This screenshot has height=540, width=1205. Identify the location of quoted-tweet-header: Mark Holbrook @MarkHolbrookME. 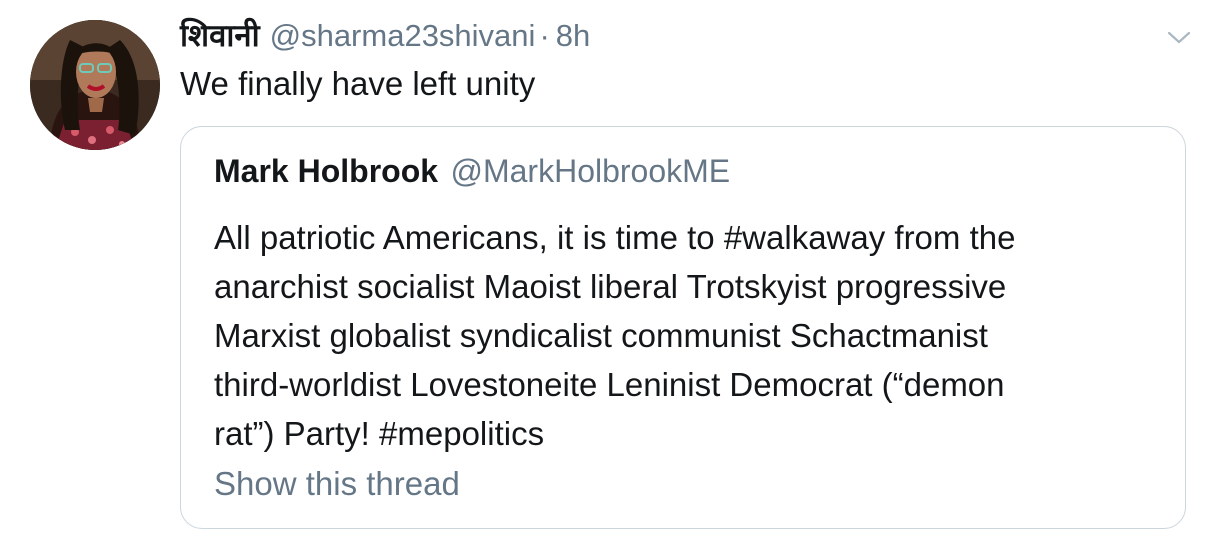
(472, 171).